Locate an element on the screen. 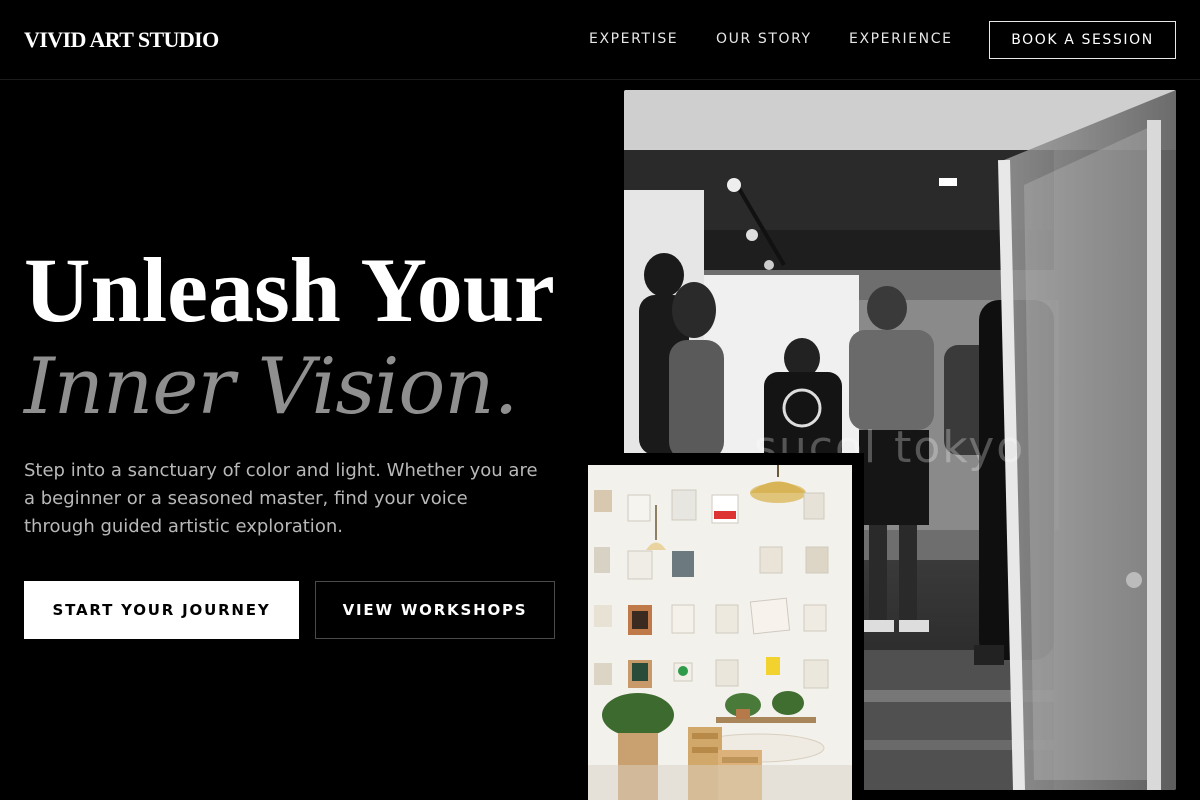  view-workshops-button: VIEW WORKSHOPS is located at coordinates (435, 610).